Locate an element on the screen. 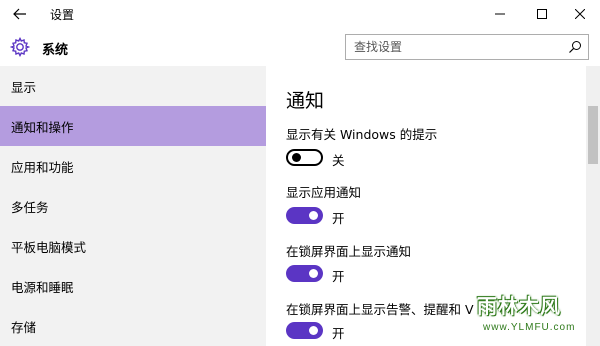 The height and width of the screenshot is (346, 600). sidebar-item-label: 应用和功能 is located at coordinates (42, 167).